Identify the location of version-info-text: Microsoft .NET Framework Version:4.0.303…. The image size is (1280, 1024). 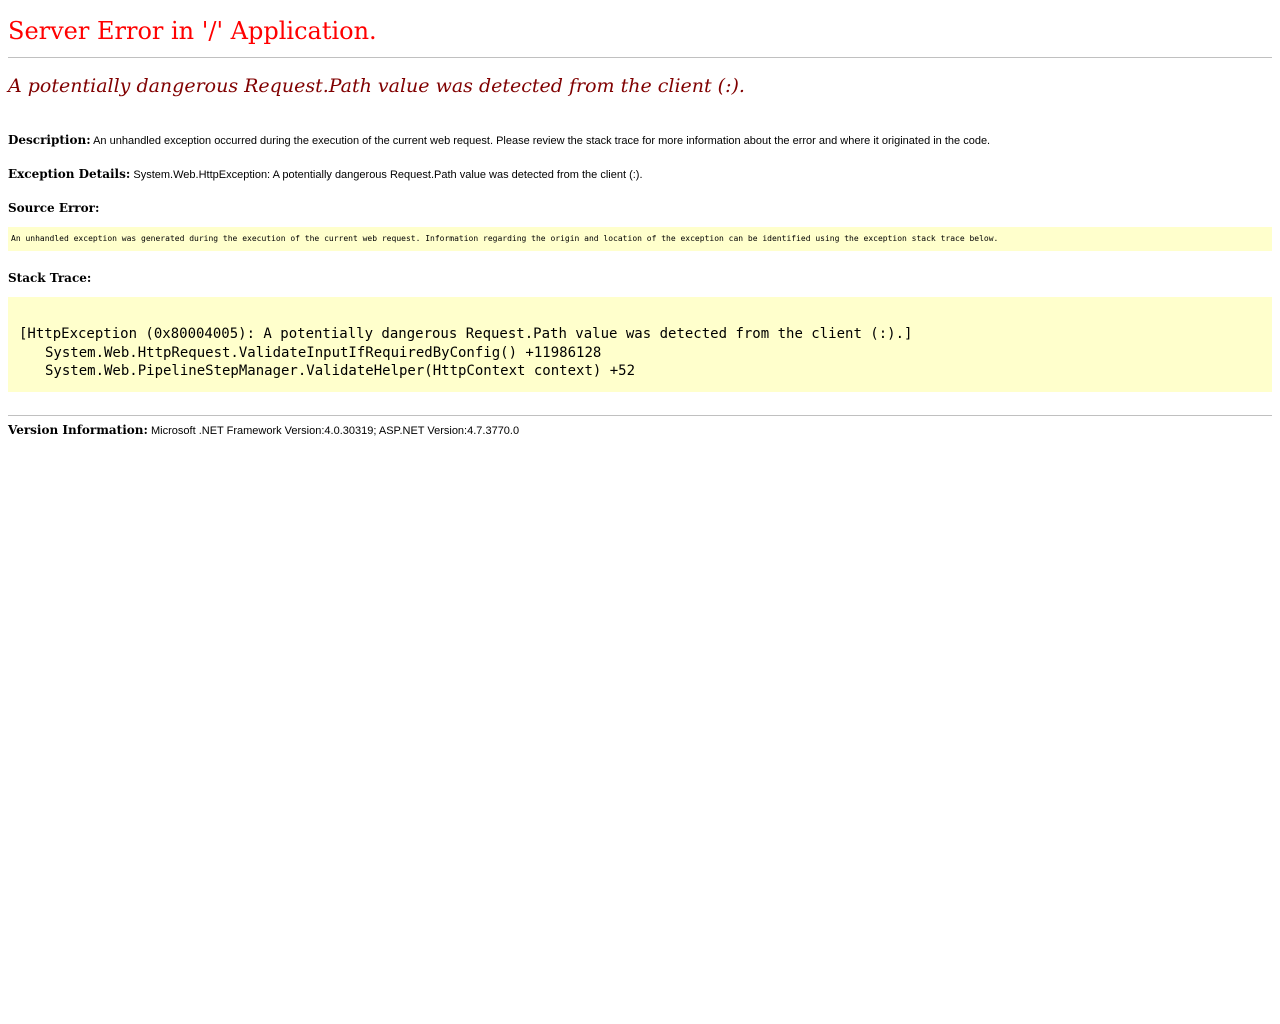
(335, 431).